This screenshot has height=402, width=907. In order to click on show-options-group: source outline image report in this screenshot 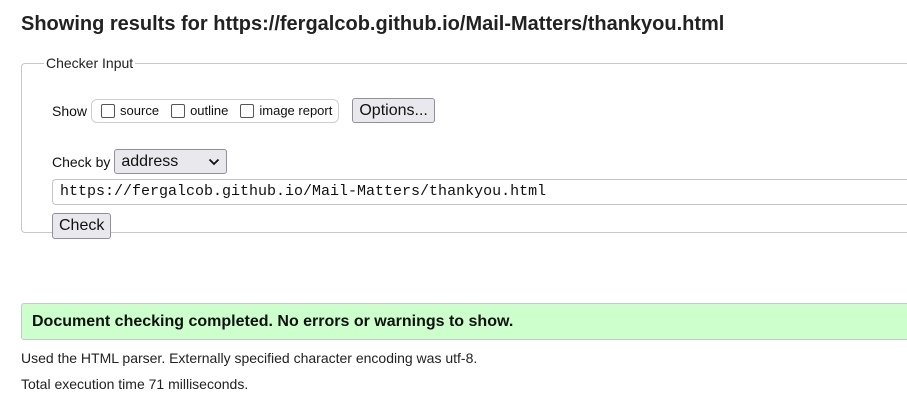, I will do `click(215, 110)`.